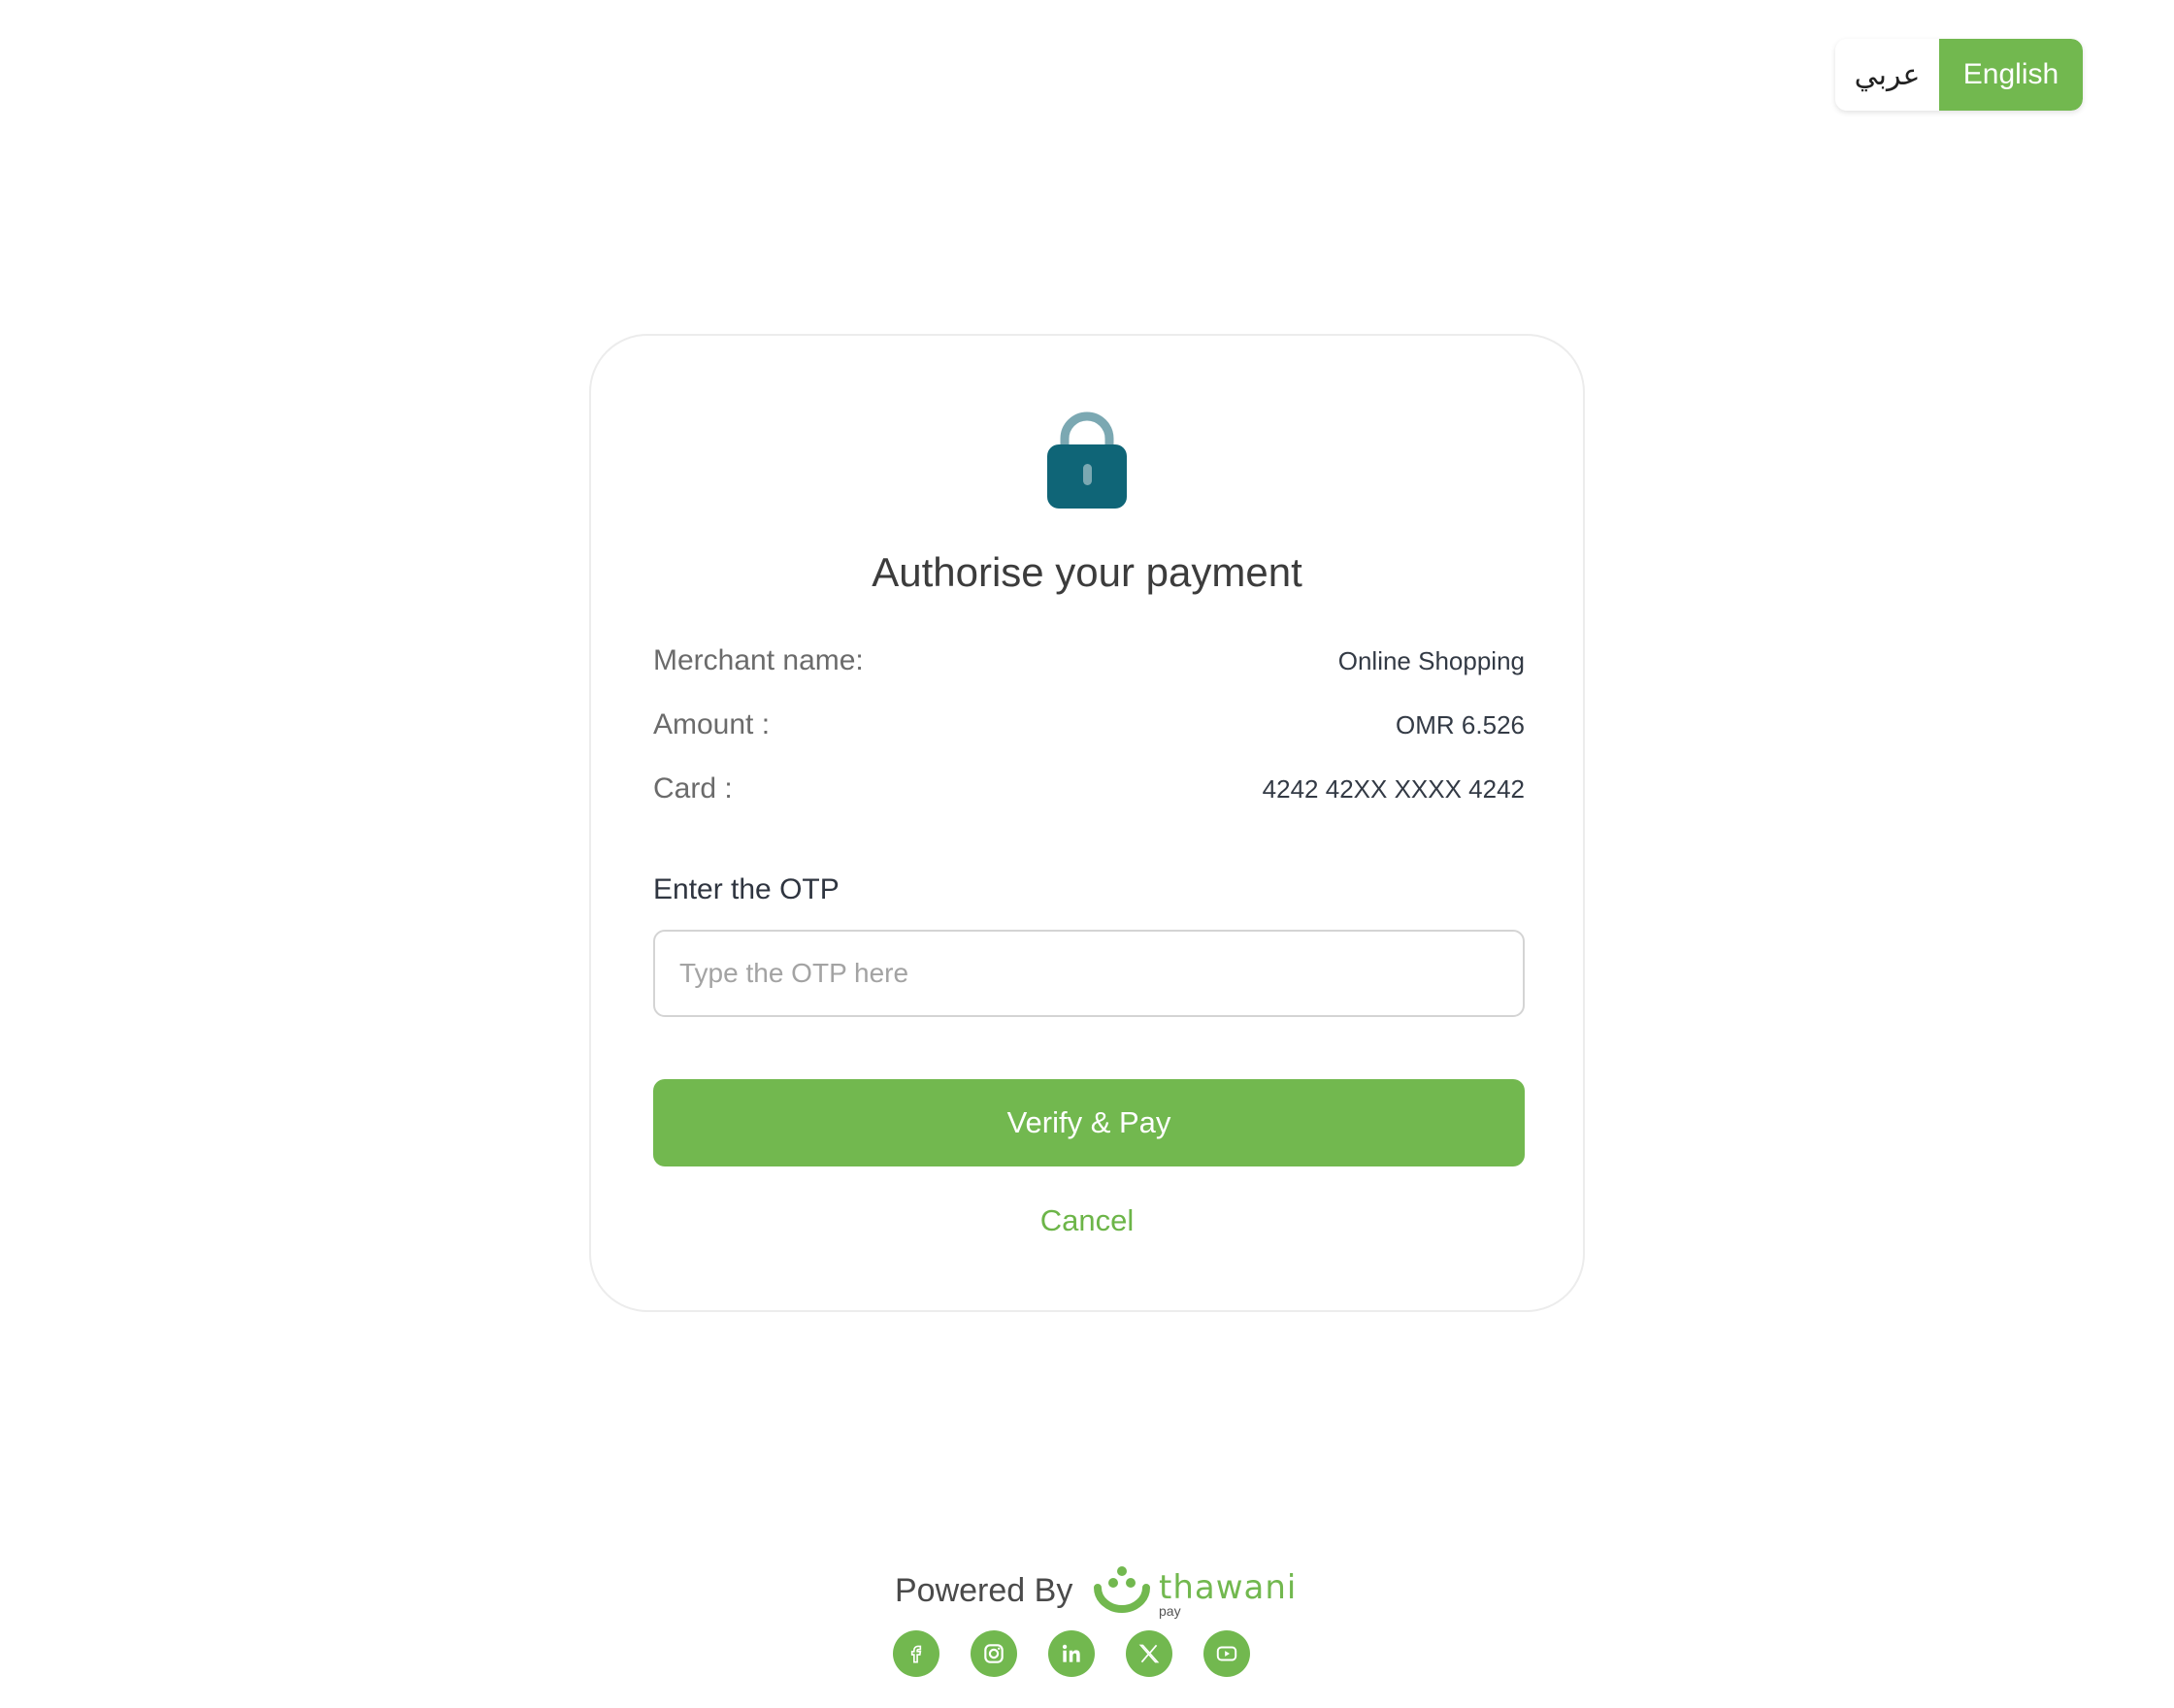  Describe the element at coordinates (1226, 1653) in the screenshot. I see `youtube-icon` at that location.